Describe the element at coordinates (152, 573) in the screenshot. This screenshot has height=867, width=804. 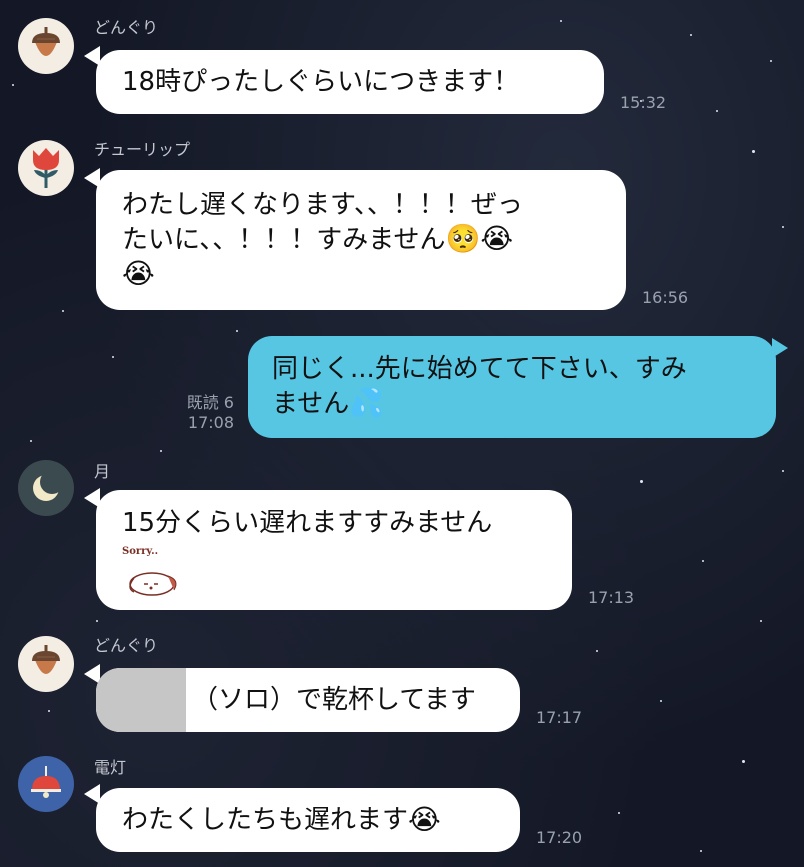
I see `sorry-sticker-icon: Sorry..` at that location.